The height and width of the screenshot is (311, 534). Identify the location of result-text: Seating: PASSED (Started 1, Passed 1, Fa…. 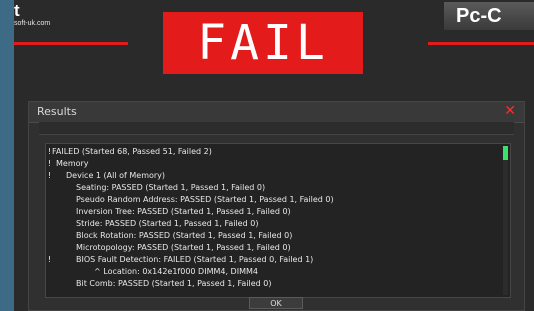
(171, 187).